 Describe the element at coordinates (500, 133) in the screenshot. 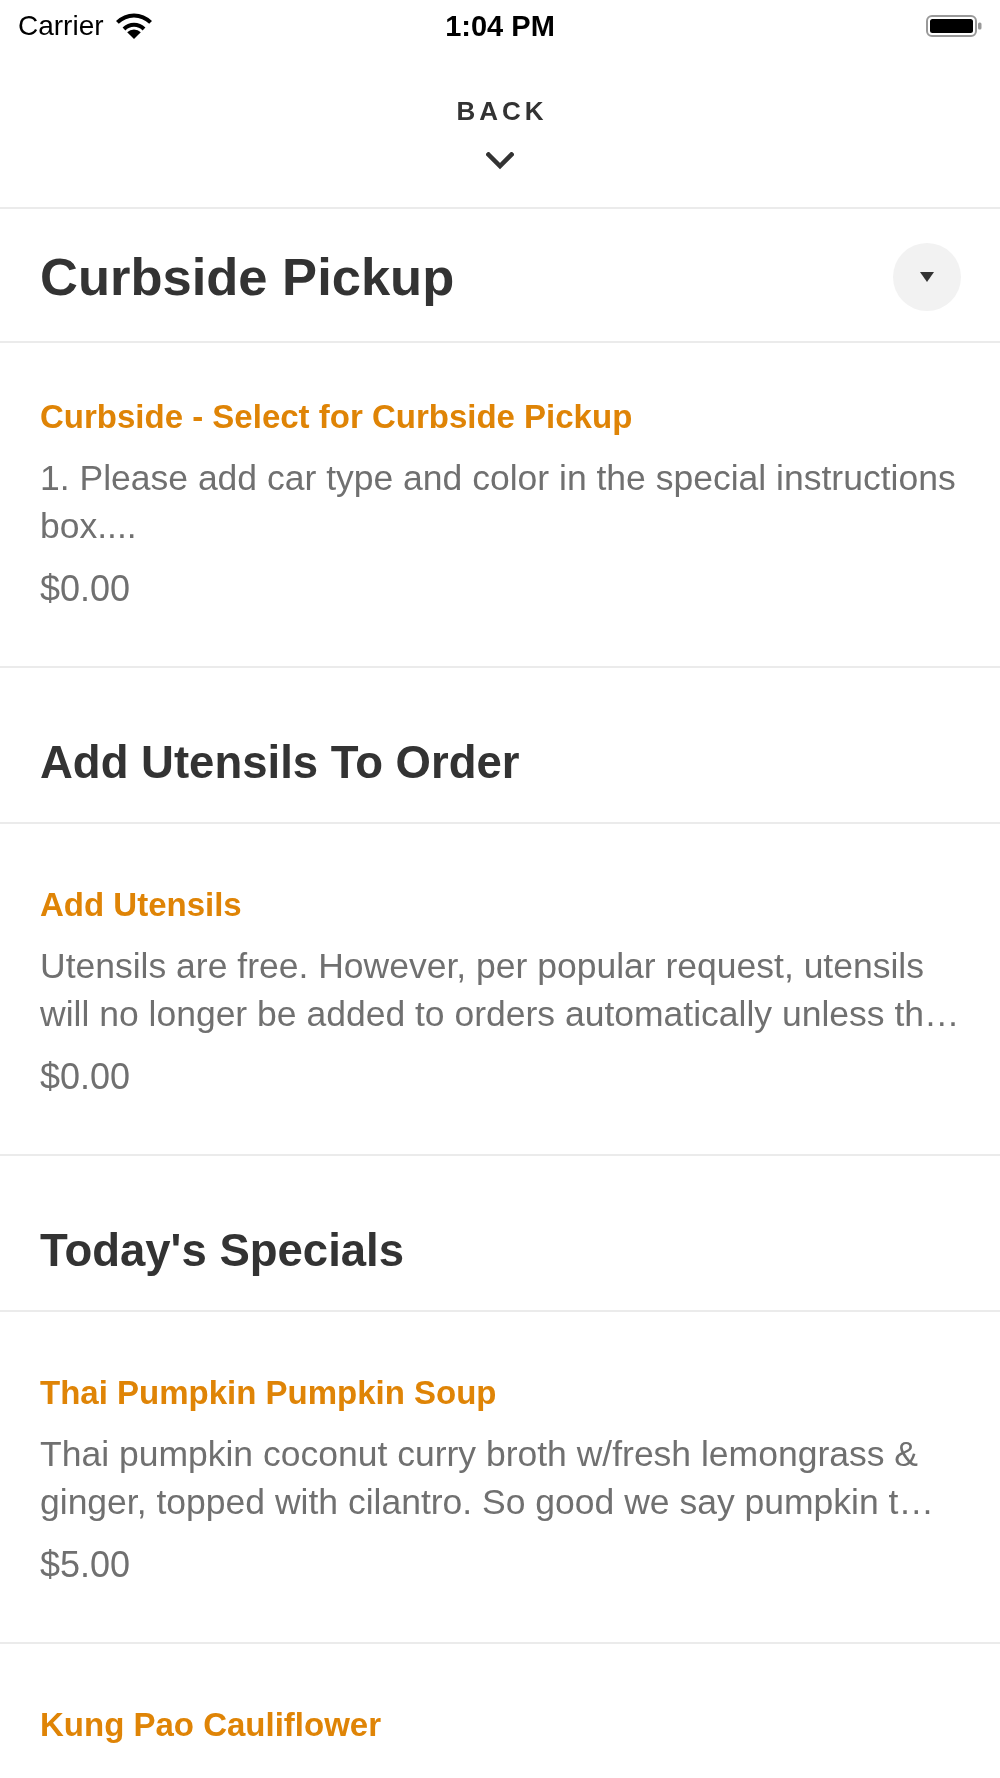

I see `back-button: BACK` at that location.